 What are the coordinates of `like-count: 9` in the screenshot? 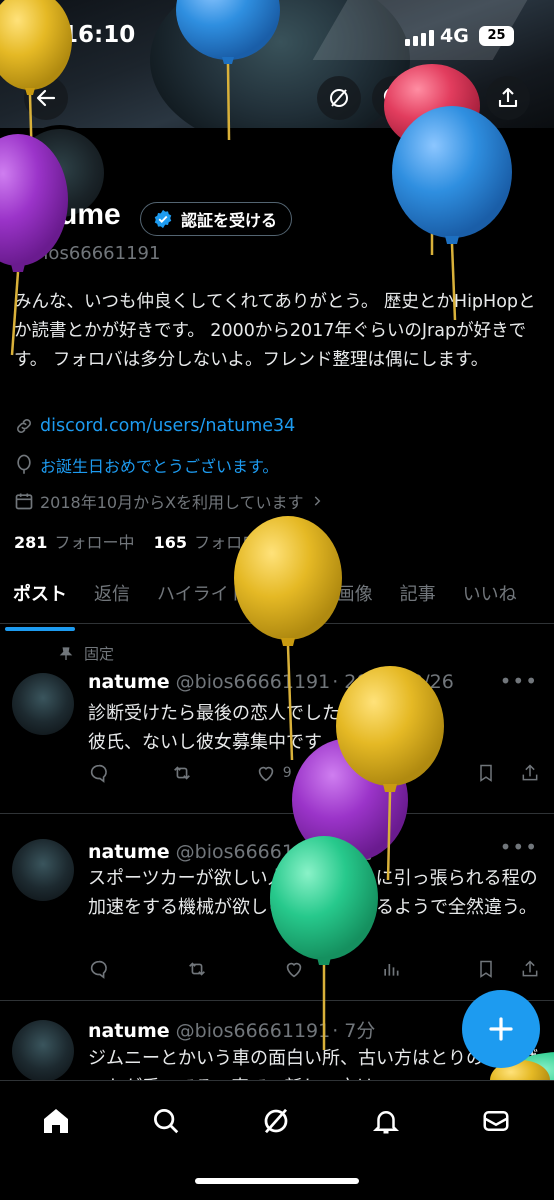 It's located at (287, 773).